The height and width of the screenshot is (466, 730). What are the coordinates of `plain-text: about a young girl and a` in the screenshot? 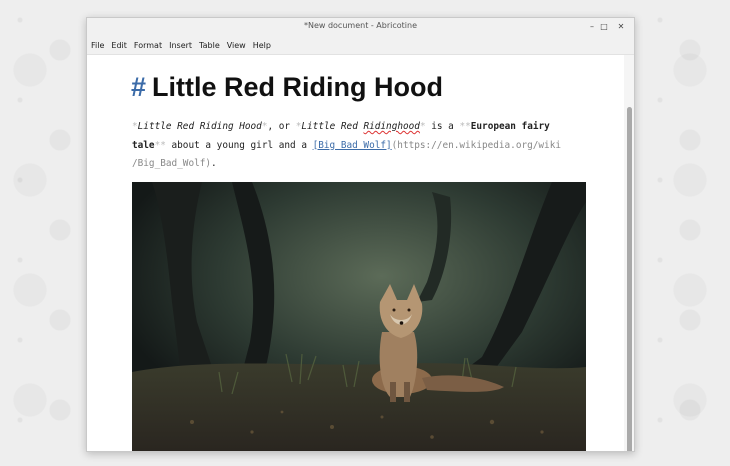 It's located at (239, 145).